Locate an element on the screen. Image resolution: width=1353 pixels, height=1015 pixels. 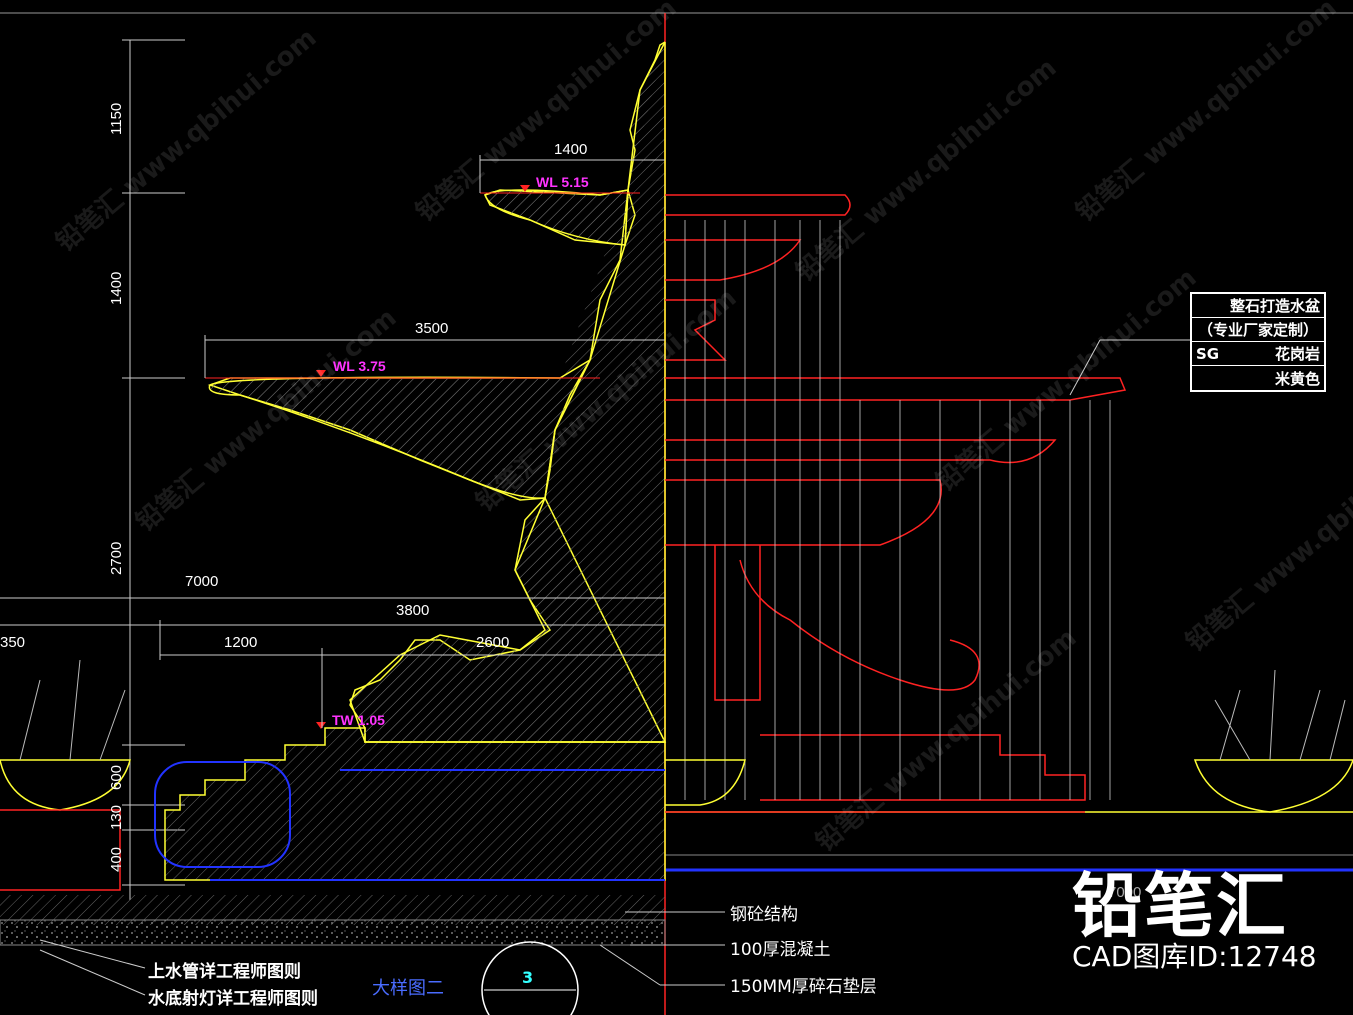
legend-text: 整石打造水盆 is located at coordinates (1274, 306).